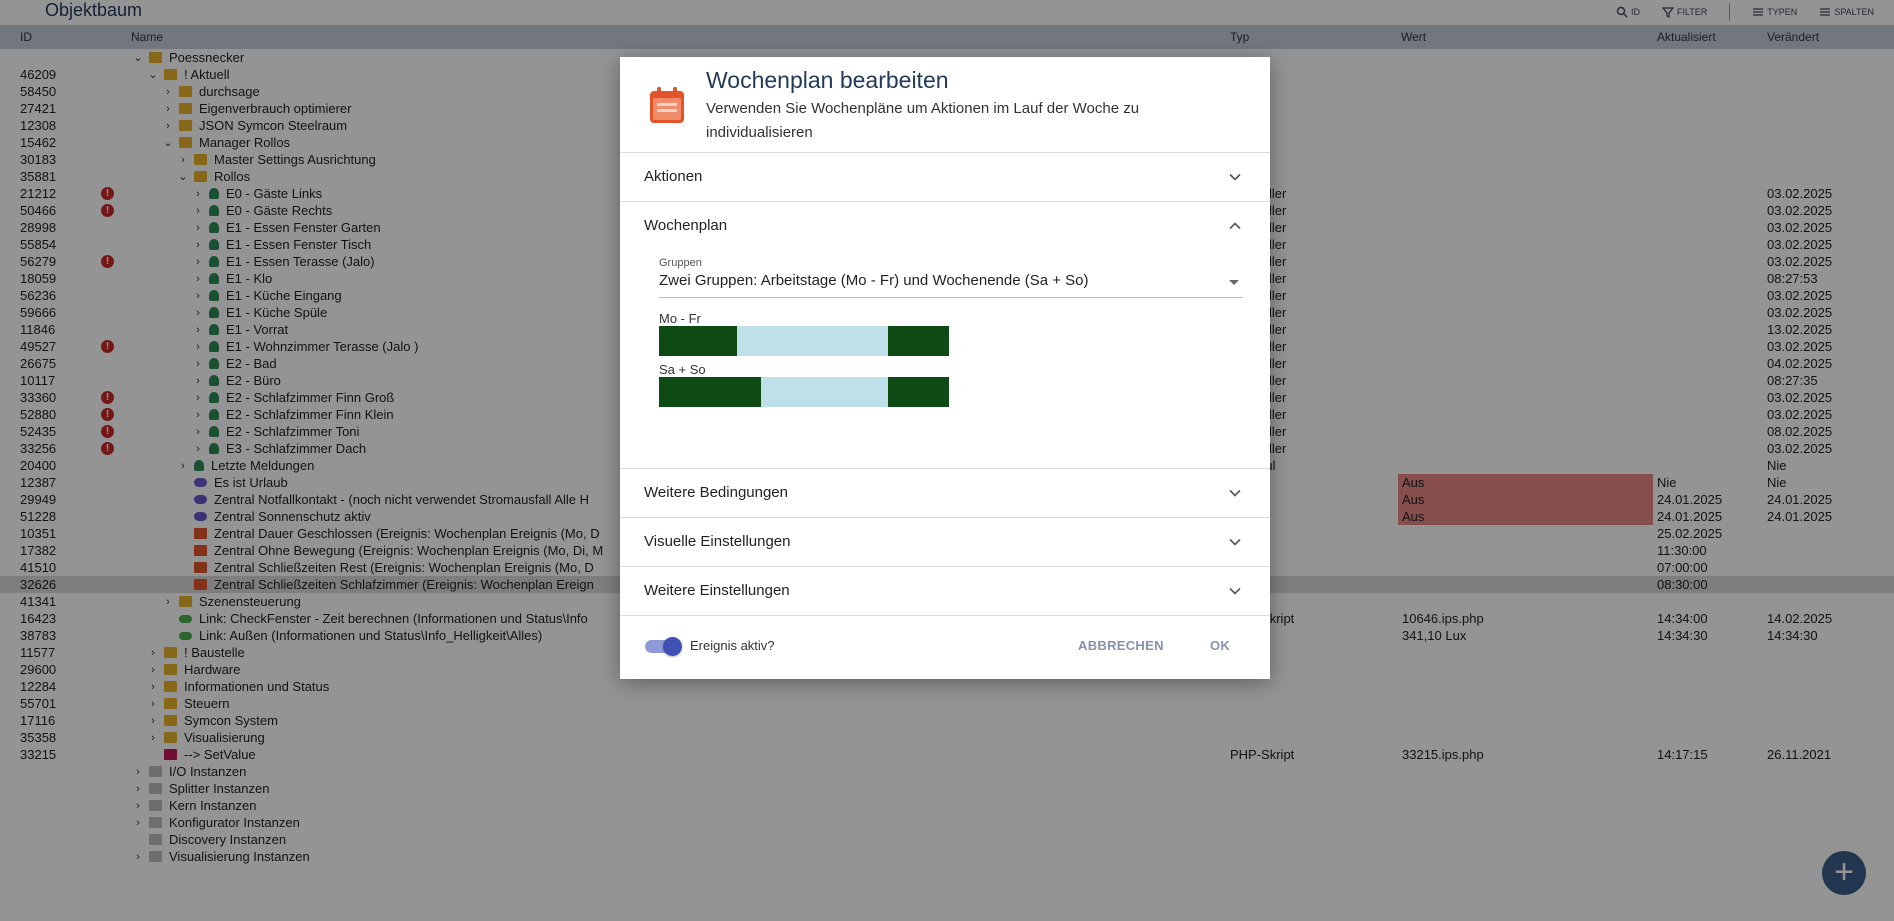  I want to click on day-group-label: Sa + So, so click(682, 369).